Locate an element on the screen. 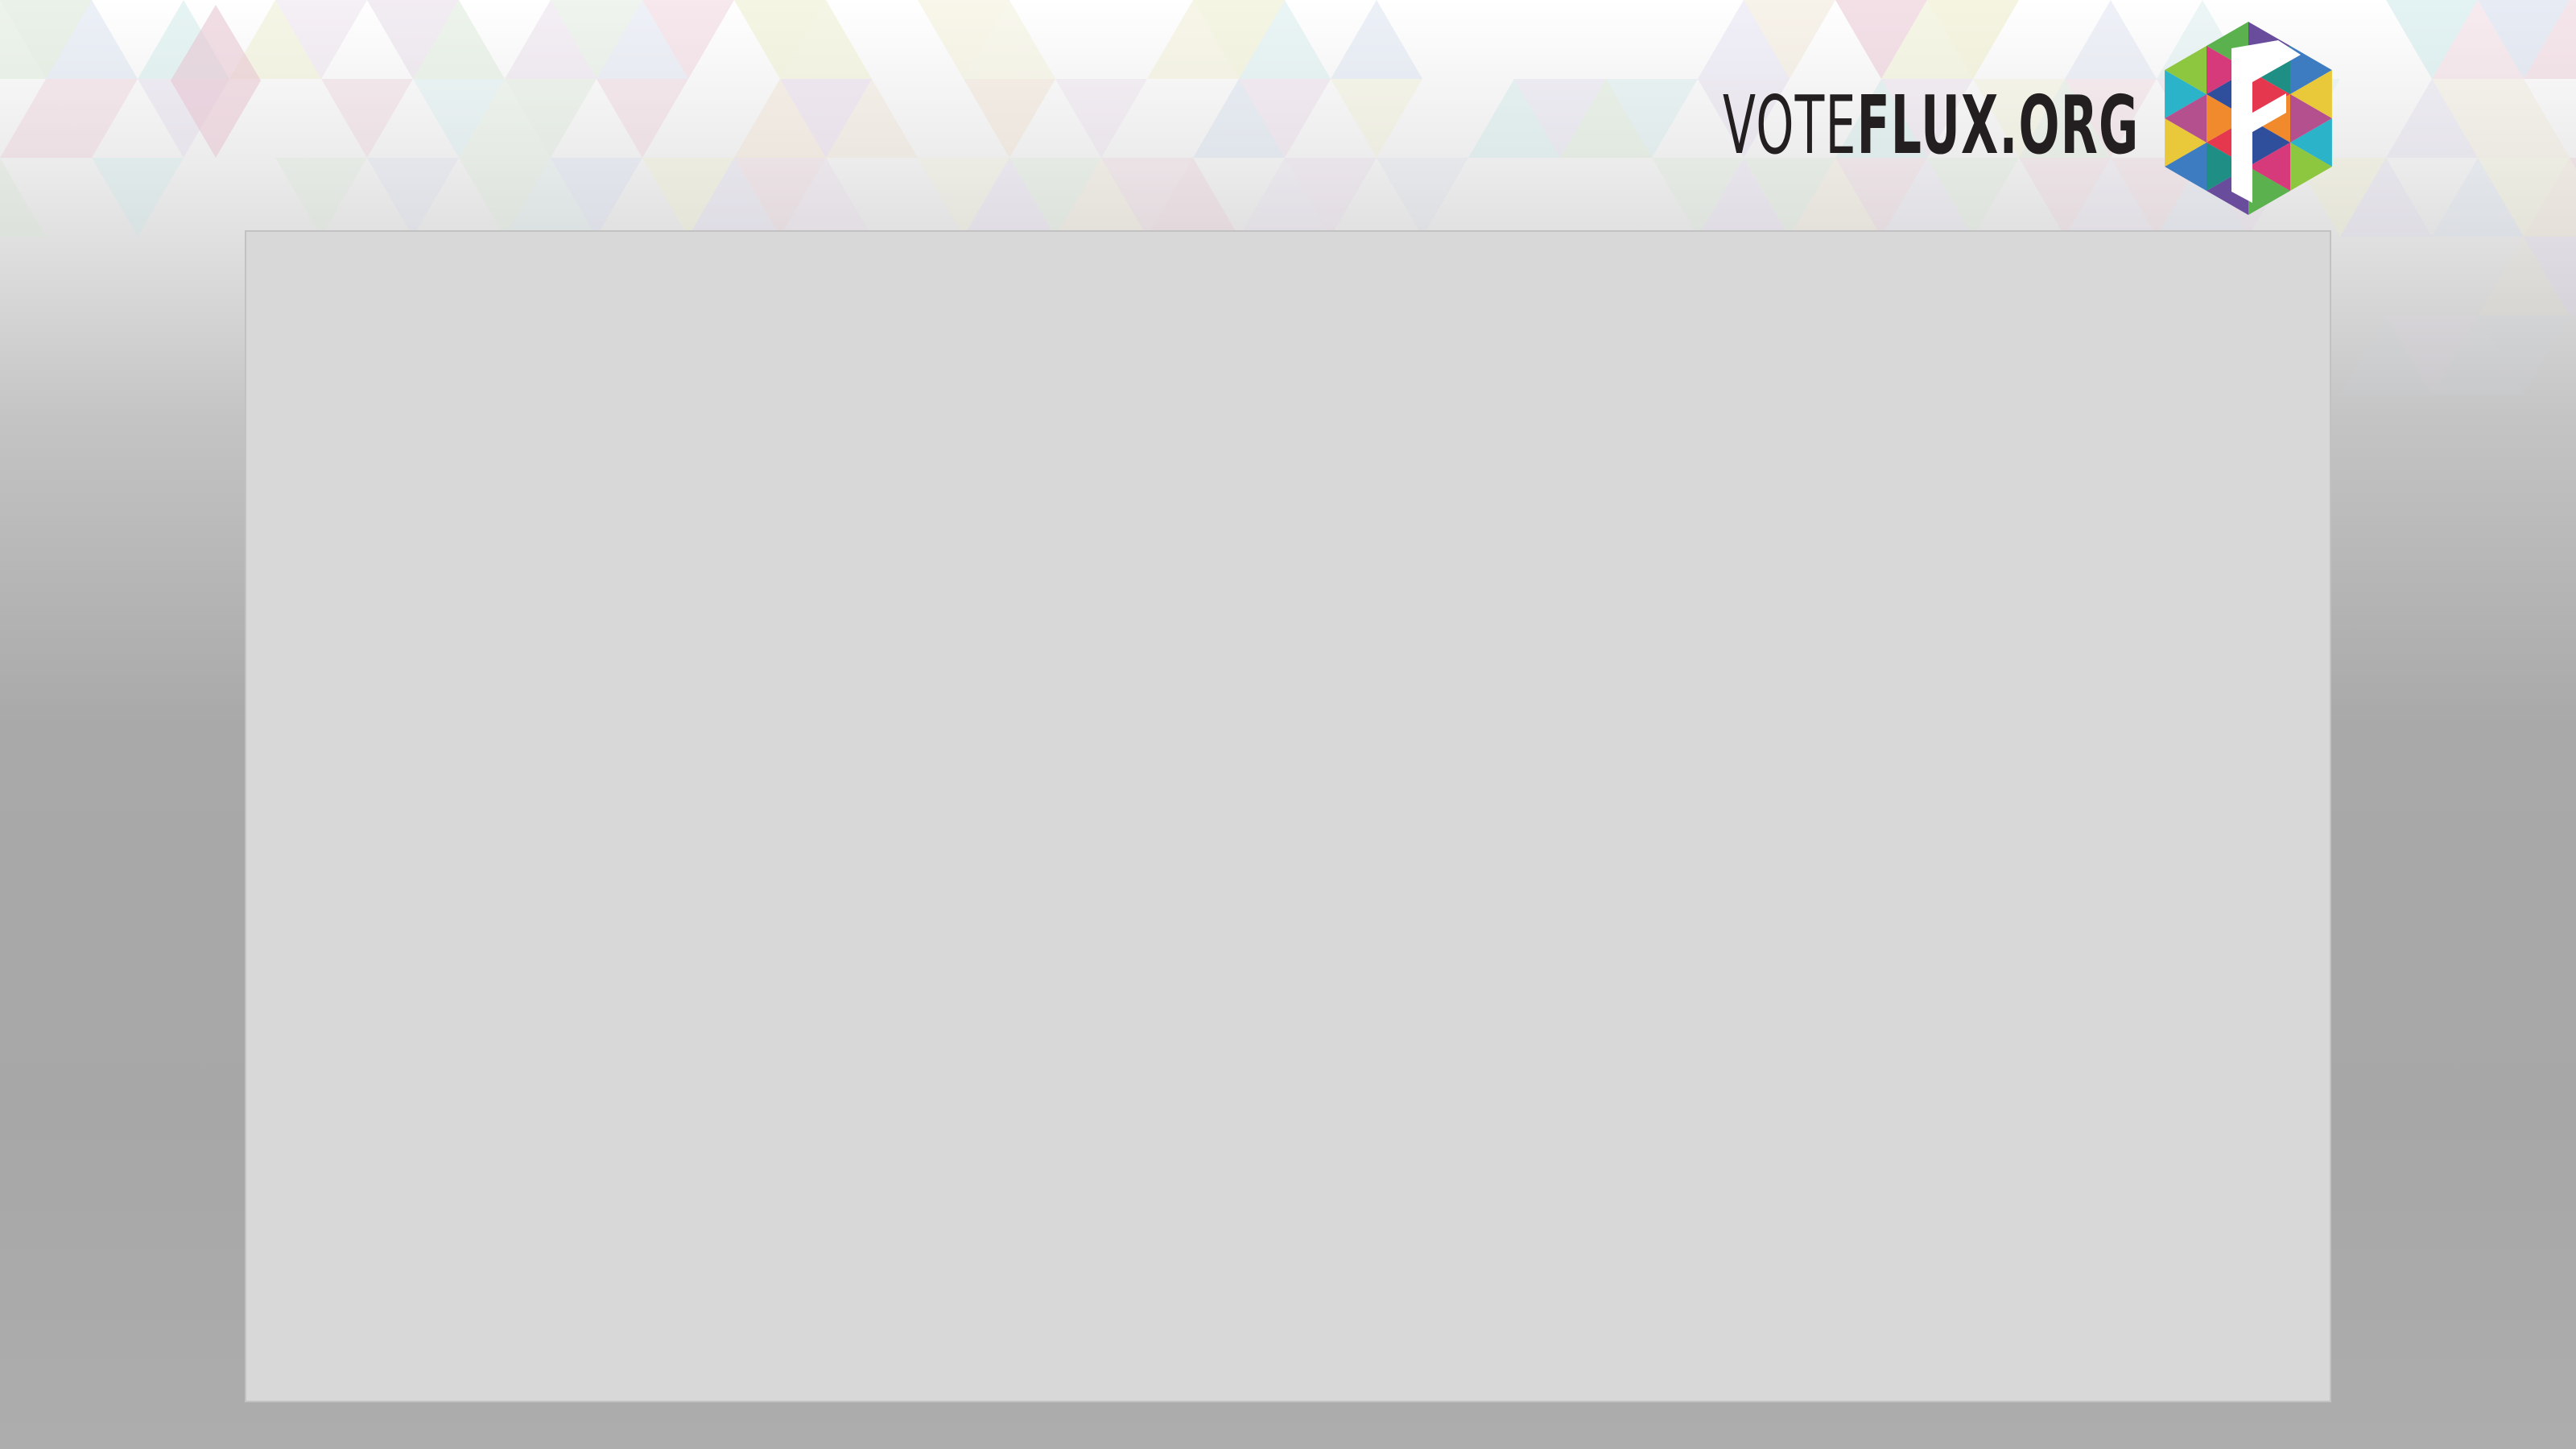 Image resolution: width=2576 pixels, height=1449 pixels. logo-wordmark: VOTEFLUX.ORG is located at coordinates (1932, 126).